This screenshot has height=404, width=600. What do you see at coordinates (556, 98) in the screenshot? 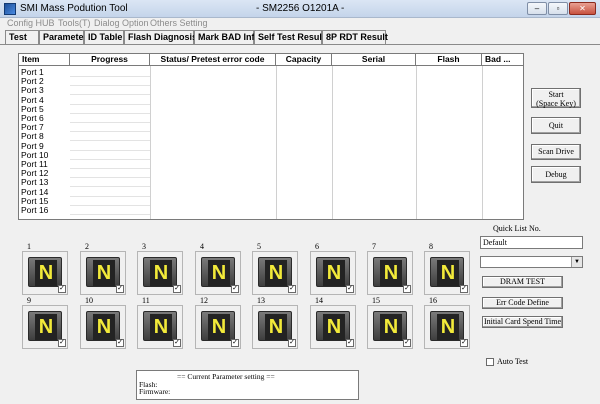
I see `start-button: Start (Space Key)` at bounding box center [556, 98].